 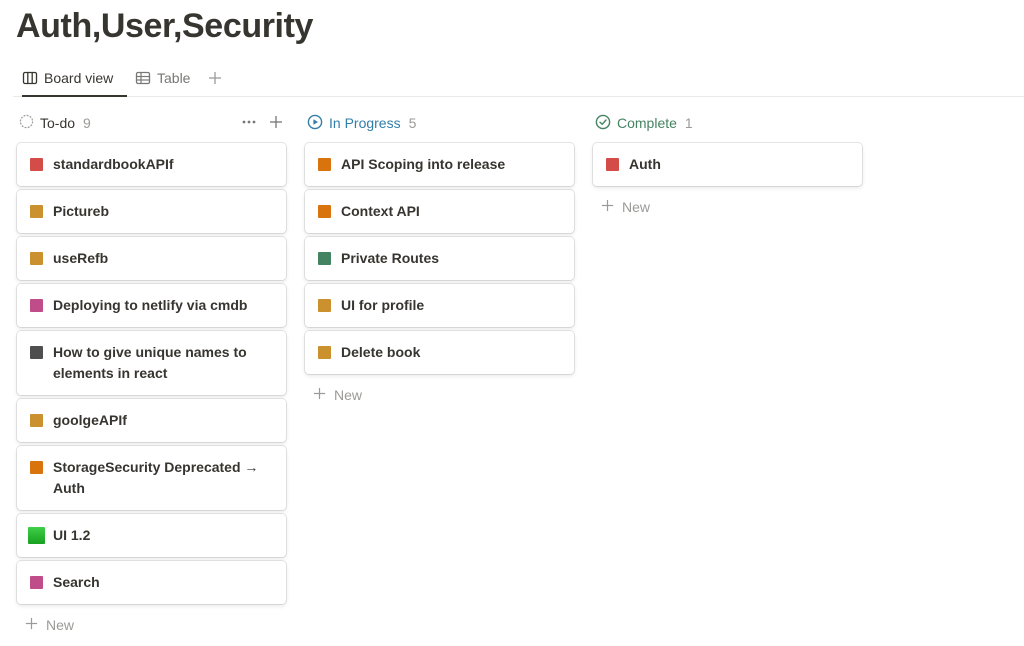 I want to click on column-header: In Progress 5, so click(x=440, y=123).